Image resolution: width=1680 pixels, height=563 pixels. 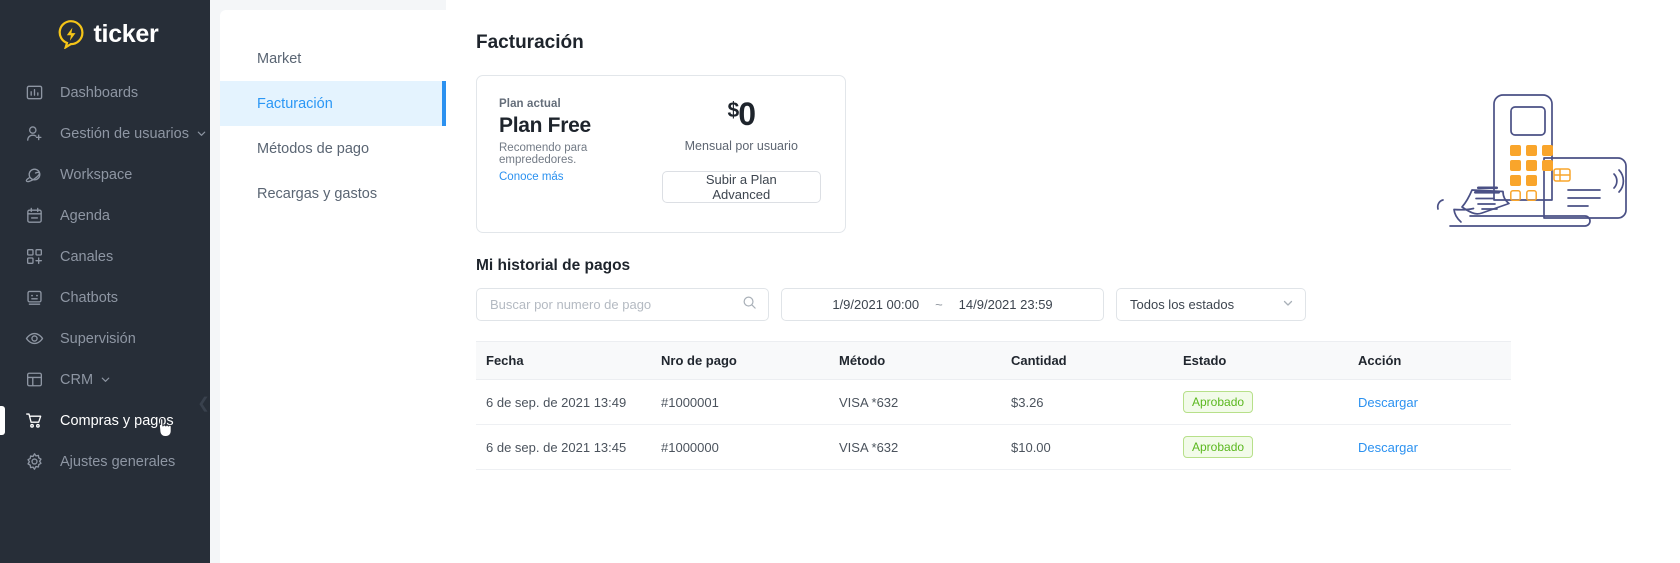 I want to click on calendar-icon, so click(x=34, y=216).